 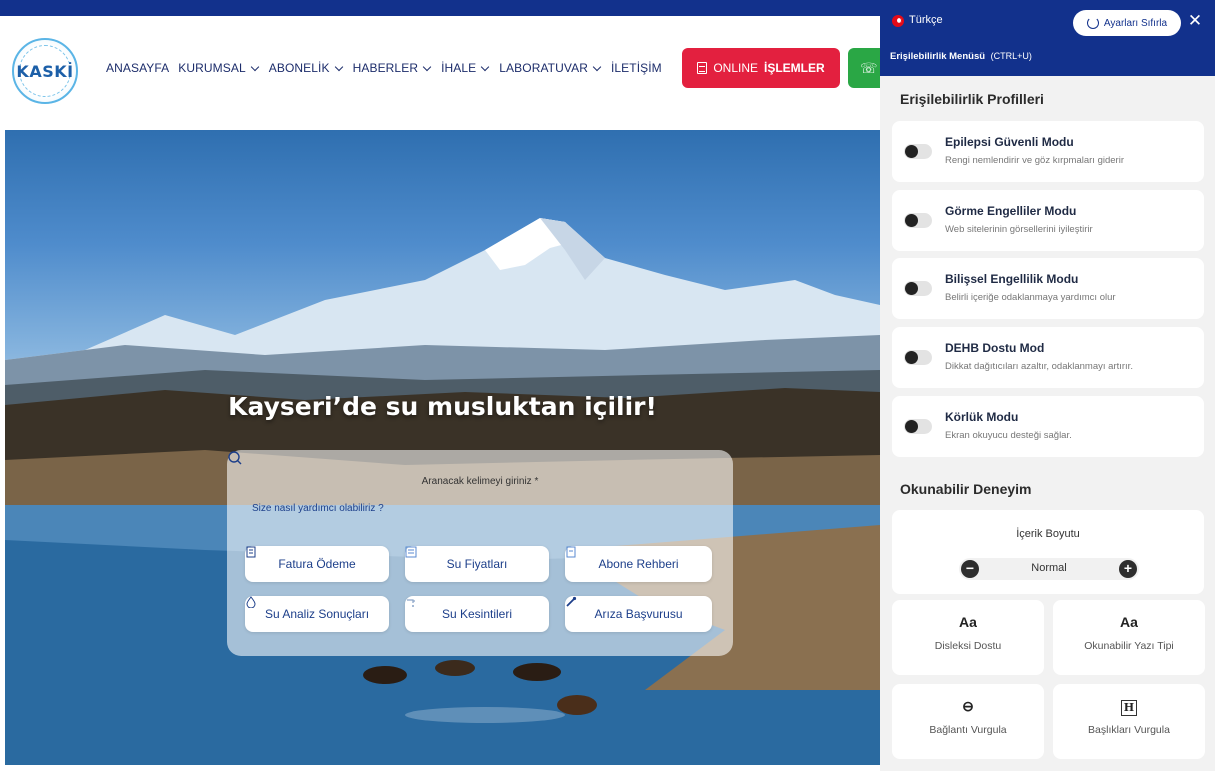 I want to click on link-icon: ⊖, so click(x=968, y=706).